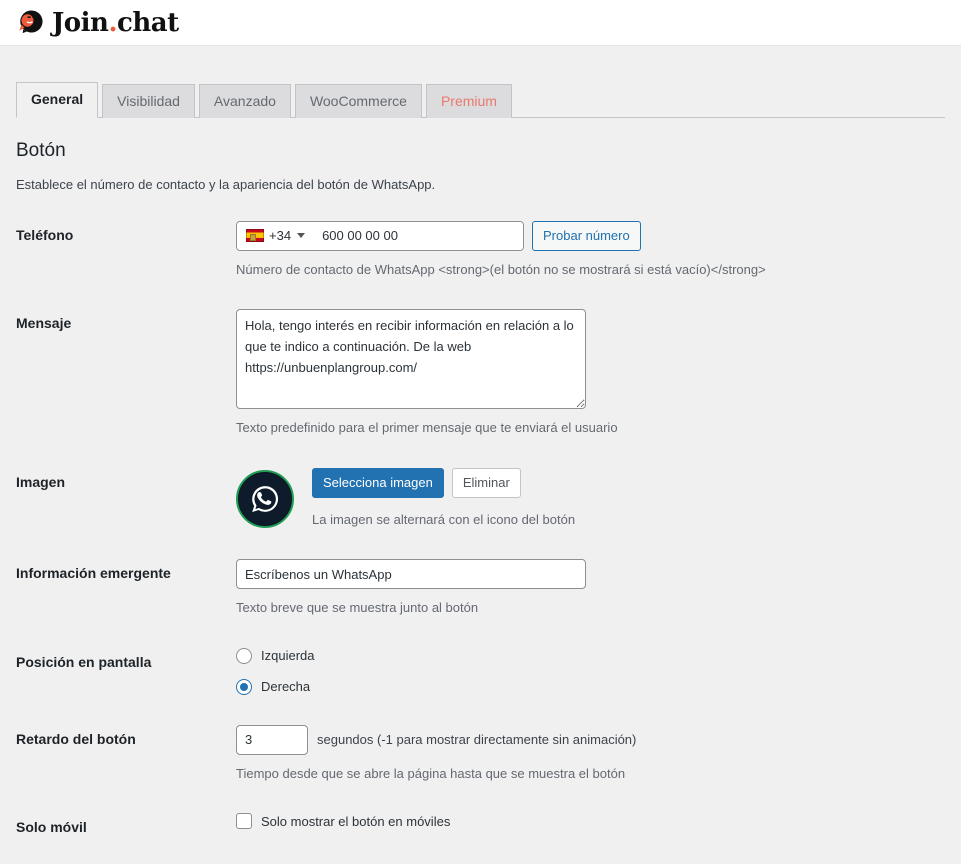 The image size is (961, 864). I want to click on spain-flag-icon, so click(255, 236).